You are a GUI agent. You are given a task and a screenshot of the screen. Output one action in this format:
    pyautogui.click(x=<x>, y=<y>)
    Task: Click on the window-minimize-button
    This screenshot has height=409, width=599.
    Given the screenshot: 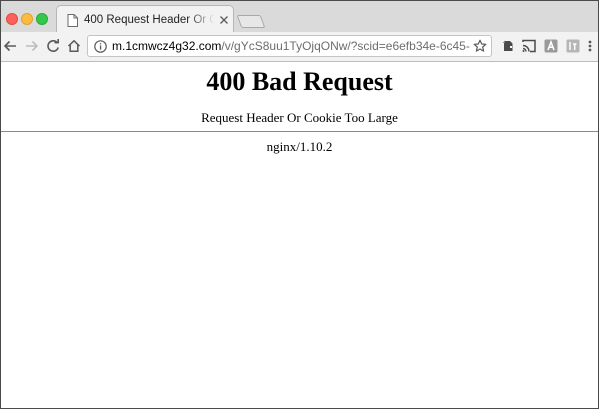 What is the action you would take?
    pyautogui.click(x=27, y=19)
    